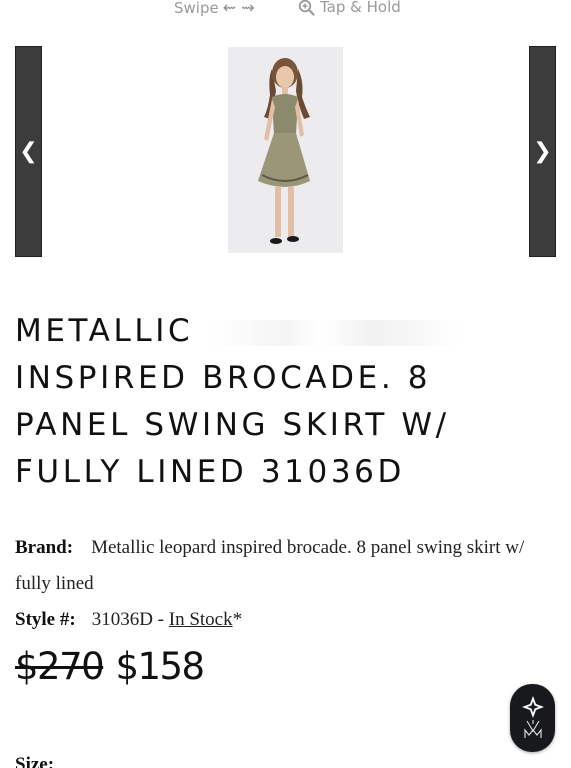 The height and width of the screenshot is (768, 571). Describe the element at coordinates (130, 619) in the screenshot. I see `style-value: 31036D -` at that location.